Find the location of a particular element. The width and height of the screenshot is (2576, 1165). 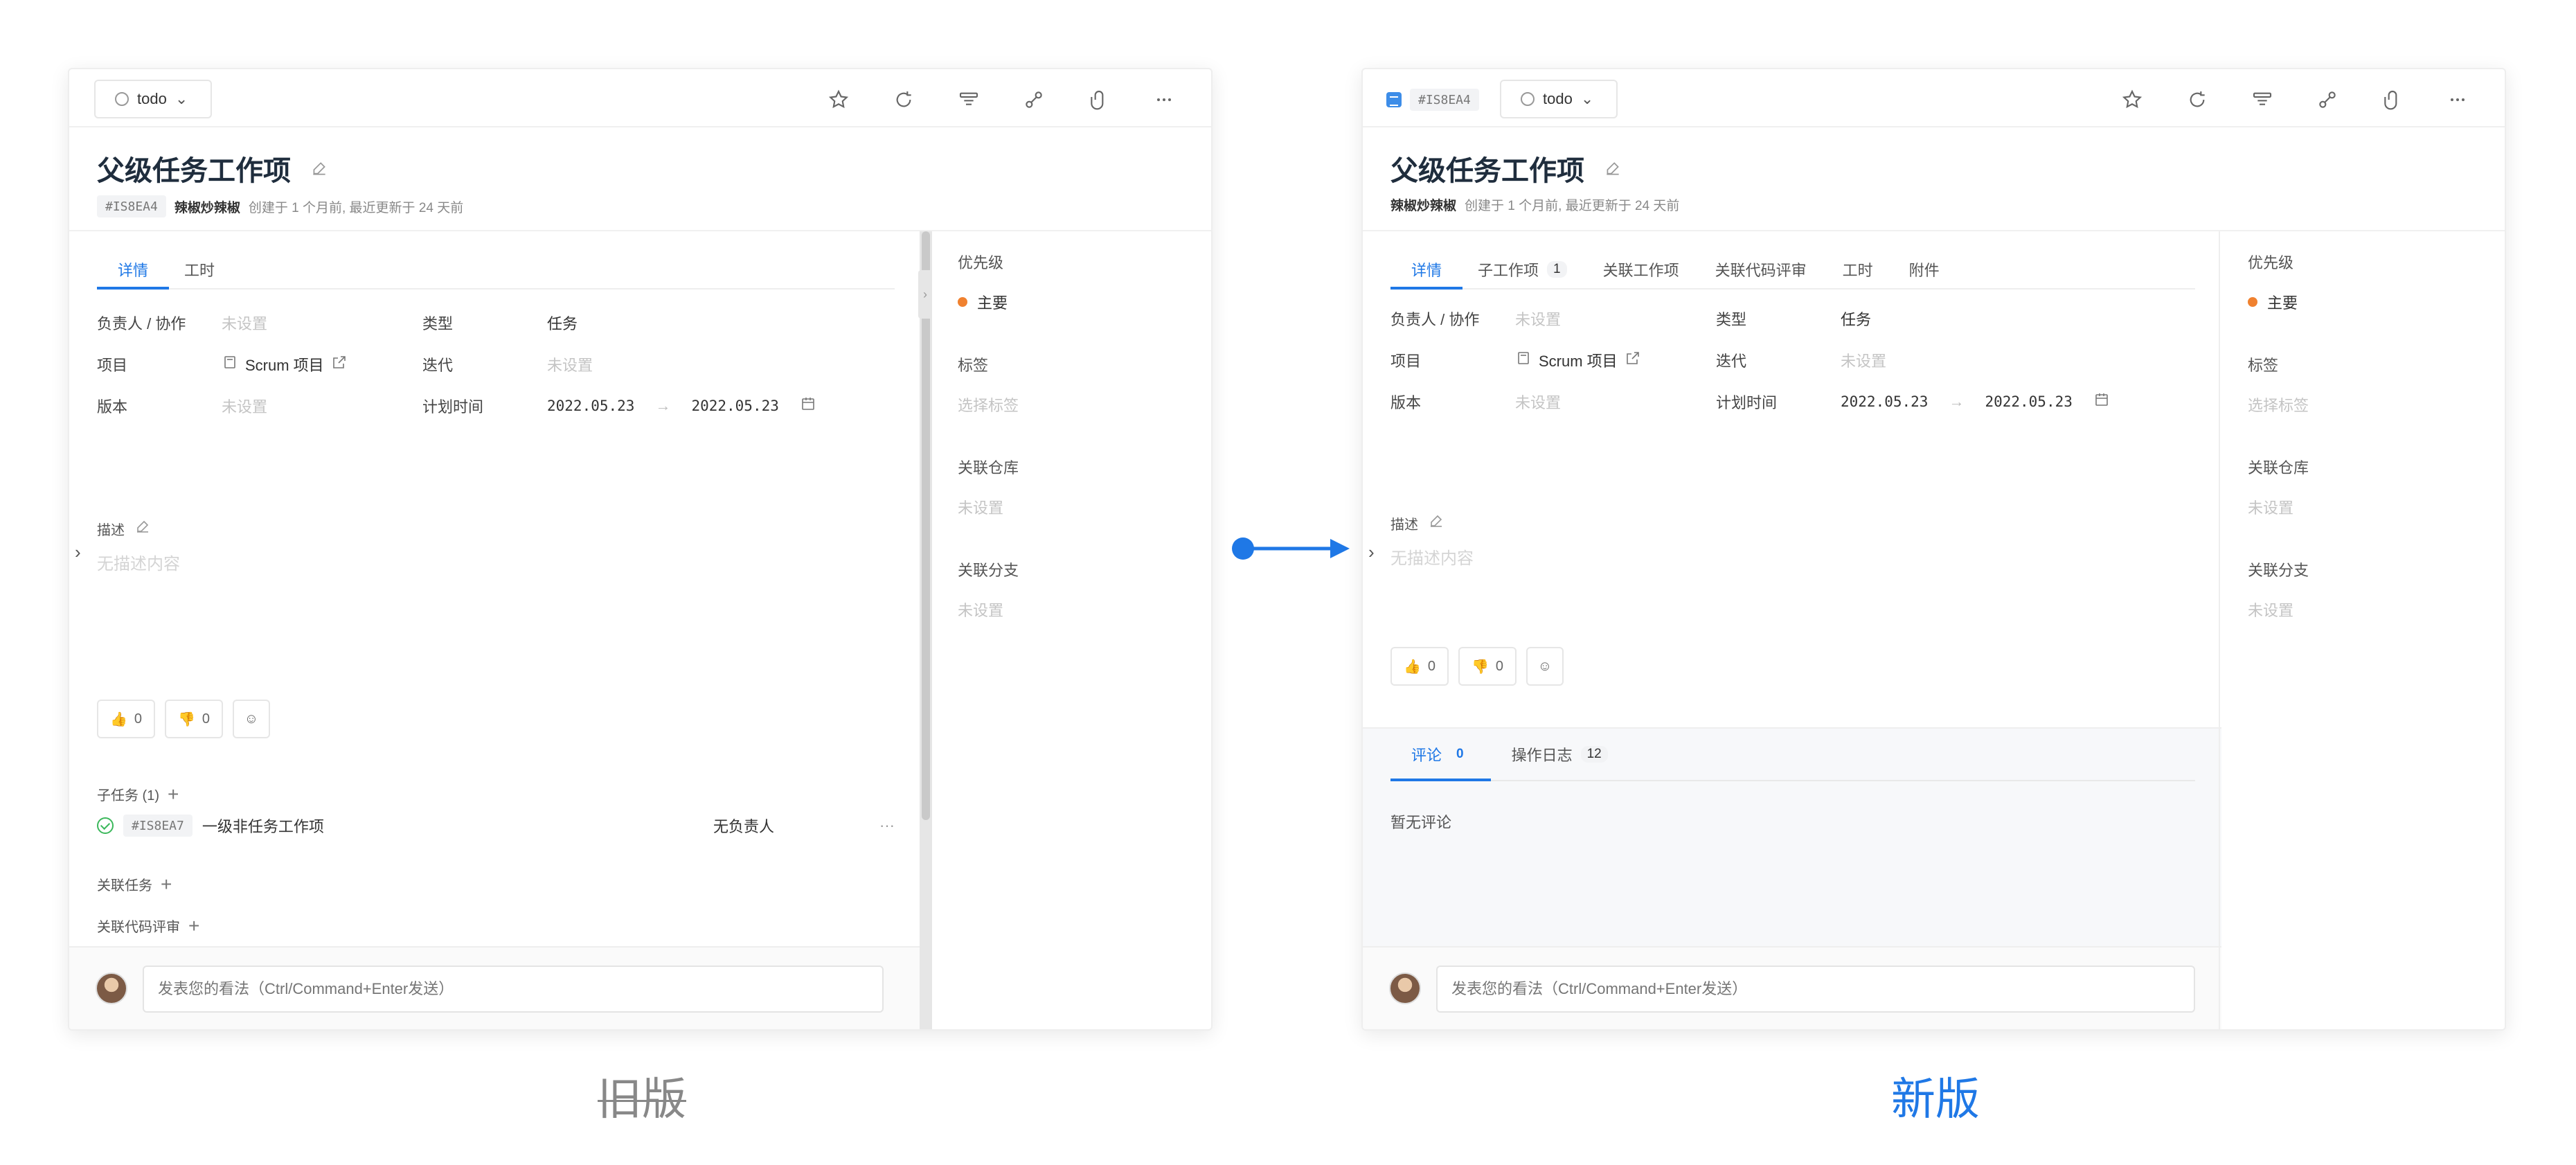

detail-tabs: 详情 工时 is located at coordinates (495, 270).